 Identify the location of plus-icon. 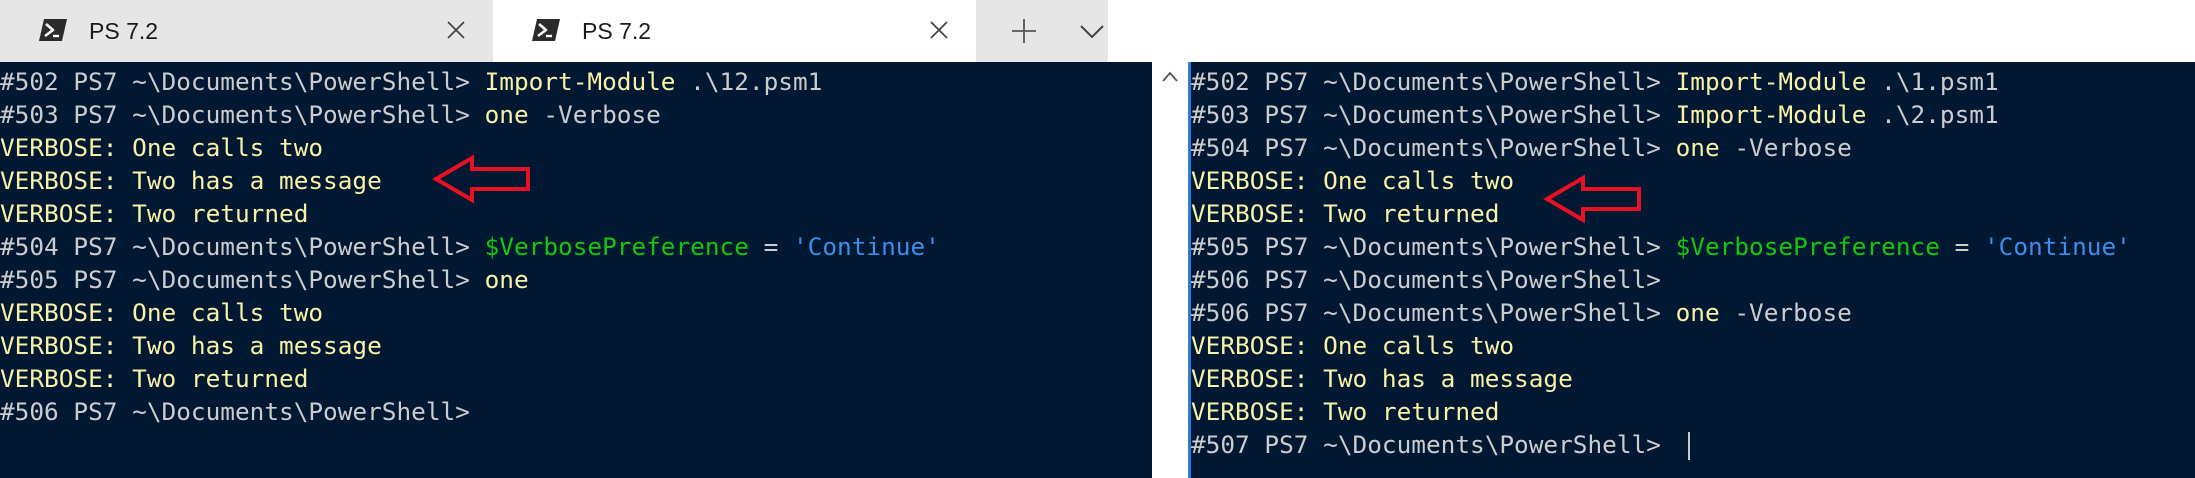
(1024, 31).